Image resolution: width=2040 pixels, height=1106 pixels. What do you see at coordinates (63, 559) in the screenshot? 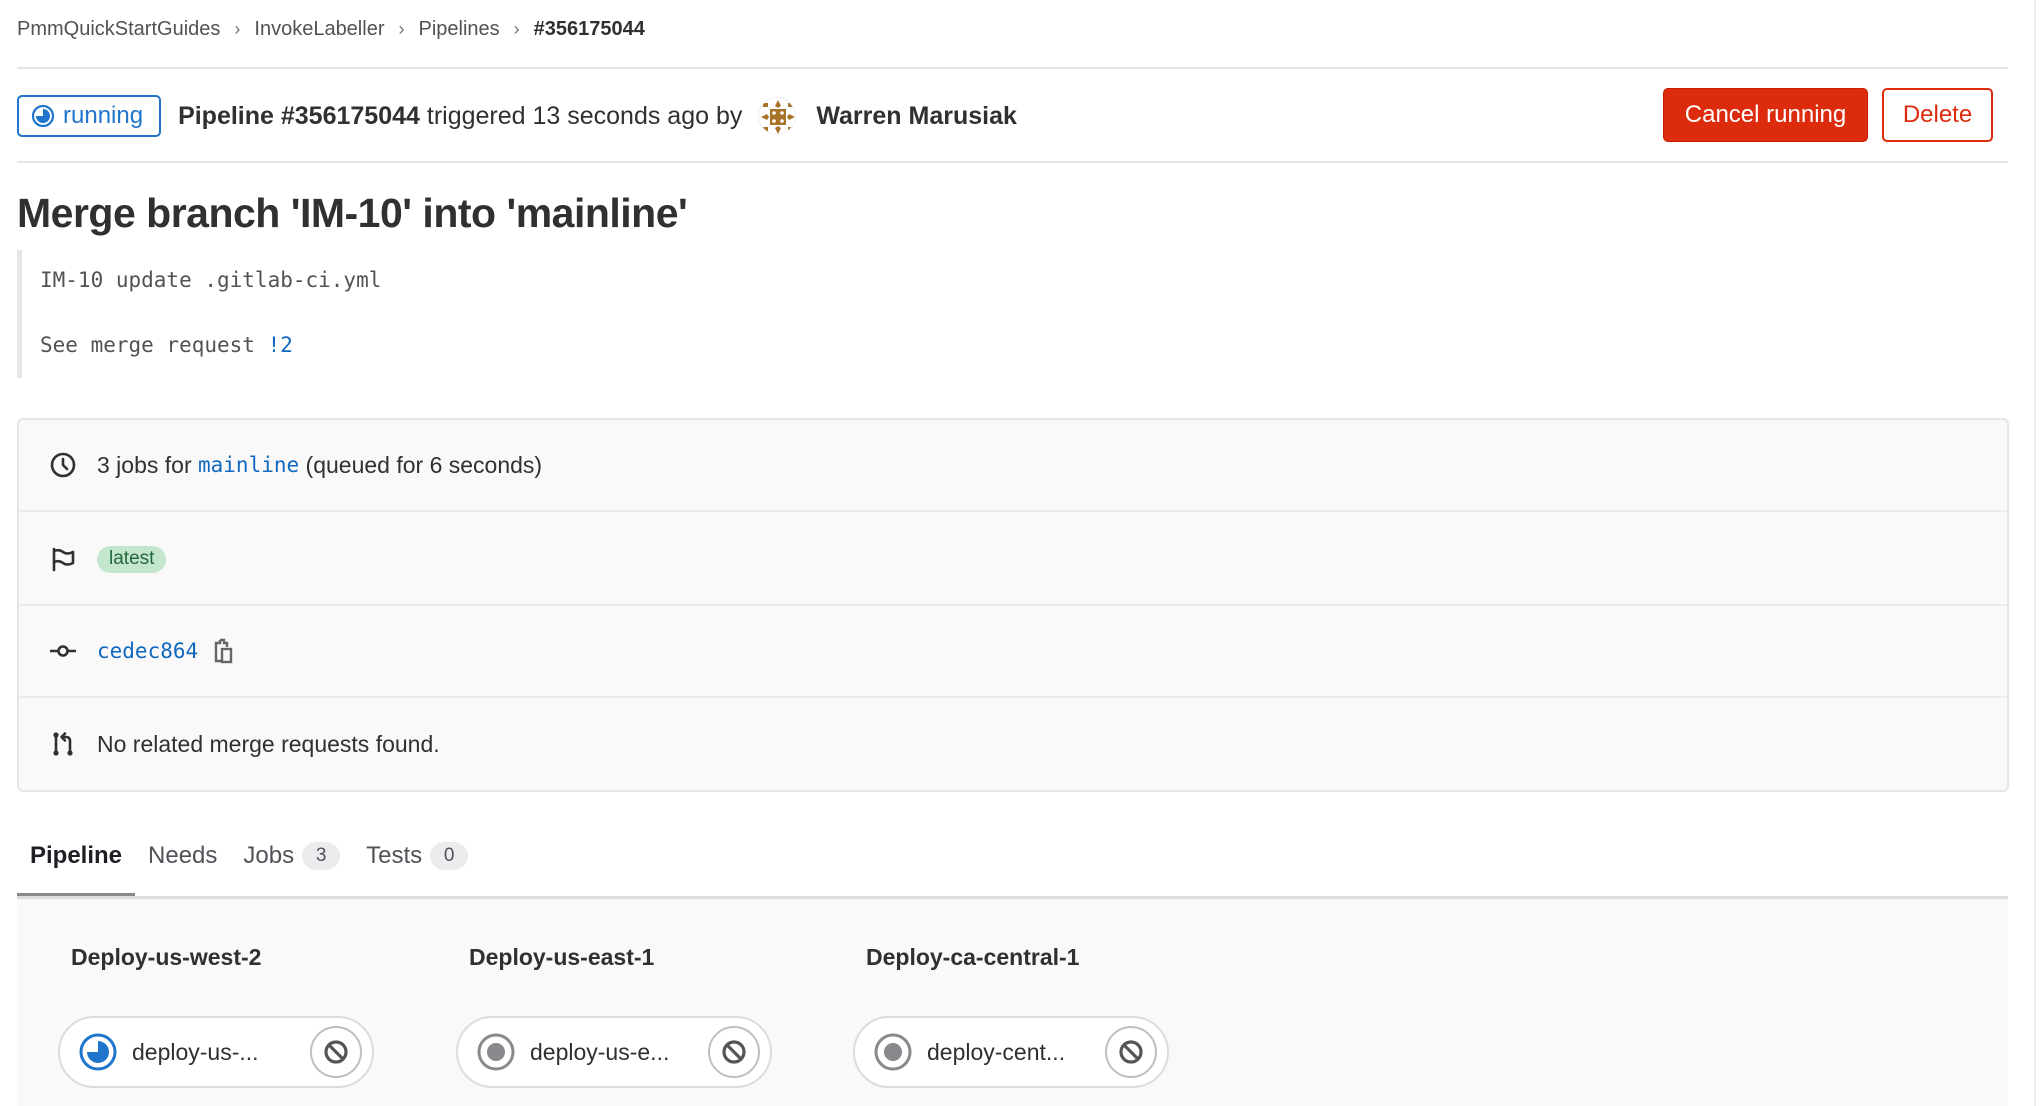
I see `flag-icon` at bounding box center [63, 559].